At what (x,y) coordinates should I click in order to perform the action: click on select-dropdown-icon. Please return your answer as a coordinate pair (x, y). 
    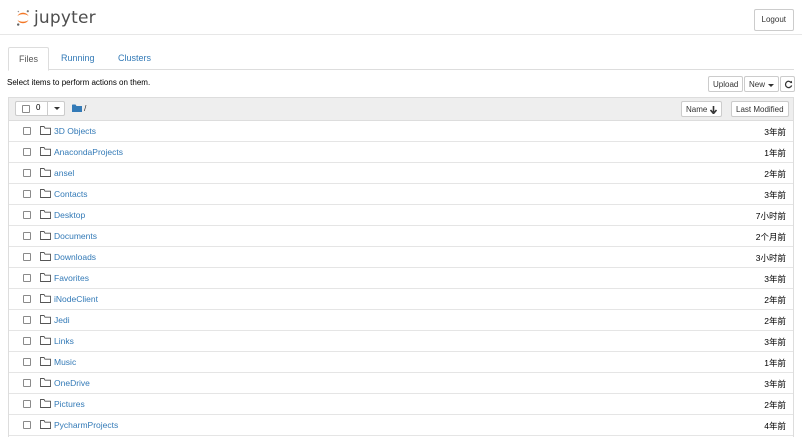
    Looking at the image, I should click on (57, 108).